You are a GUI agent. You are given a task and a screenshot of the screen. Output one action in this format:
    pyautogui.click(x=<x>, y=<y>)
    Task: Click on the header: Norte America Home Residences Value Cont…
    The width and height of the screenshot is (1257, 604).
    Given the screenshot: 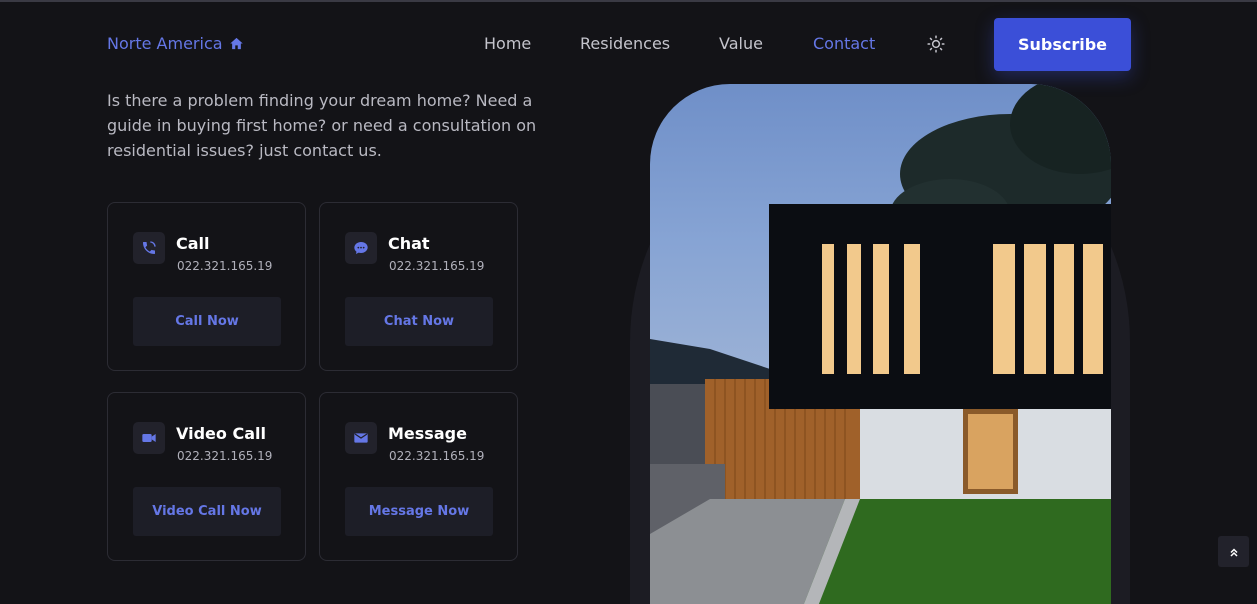 What is the action you would take?
    pyautogui.click(x=628, y=43)
    